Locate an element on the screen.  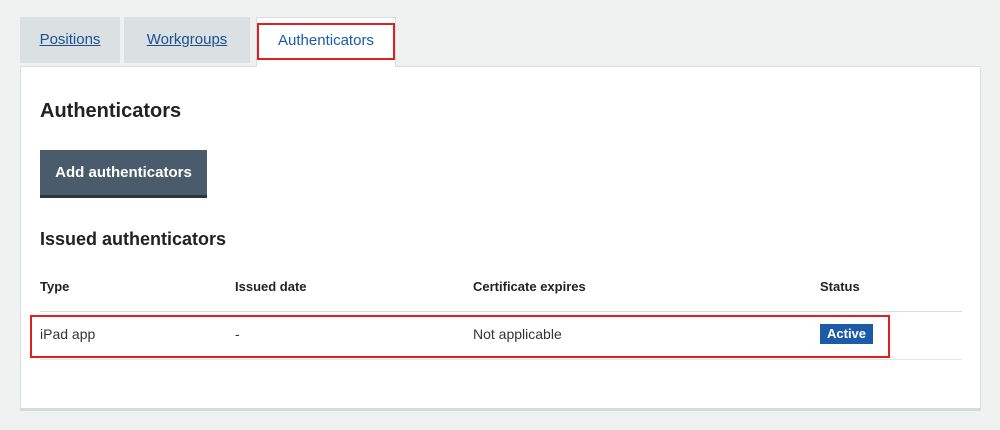
cell-status: Active is located at coordinates (847, 334).